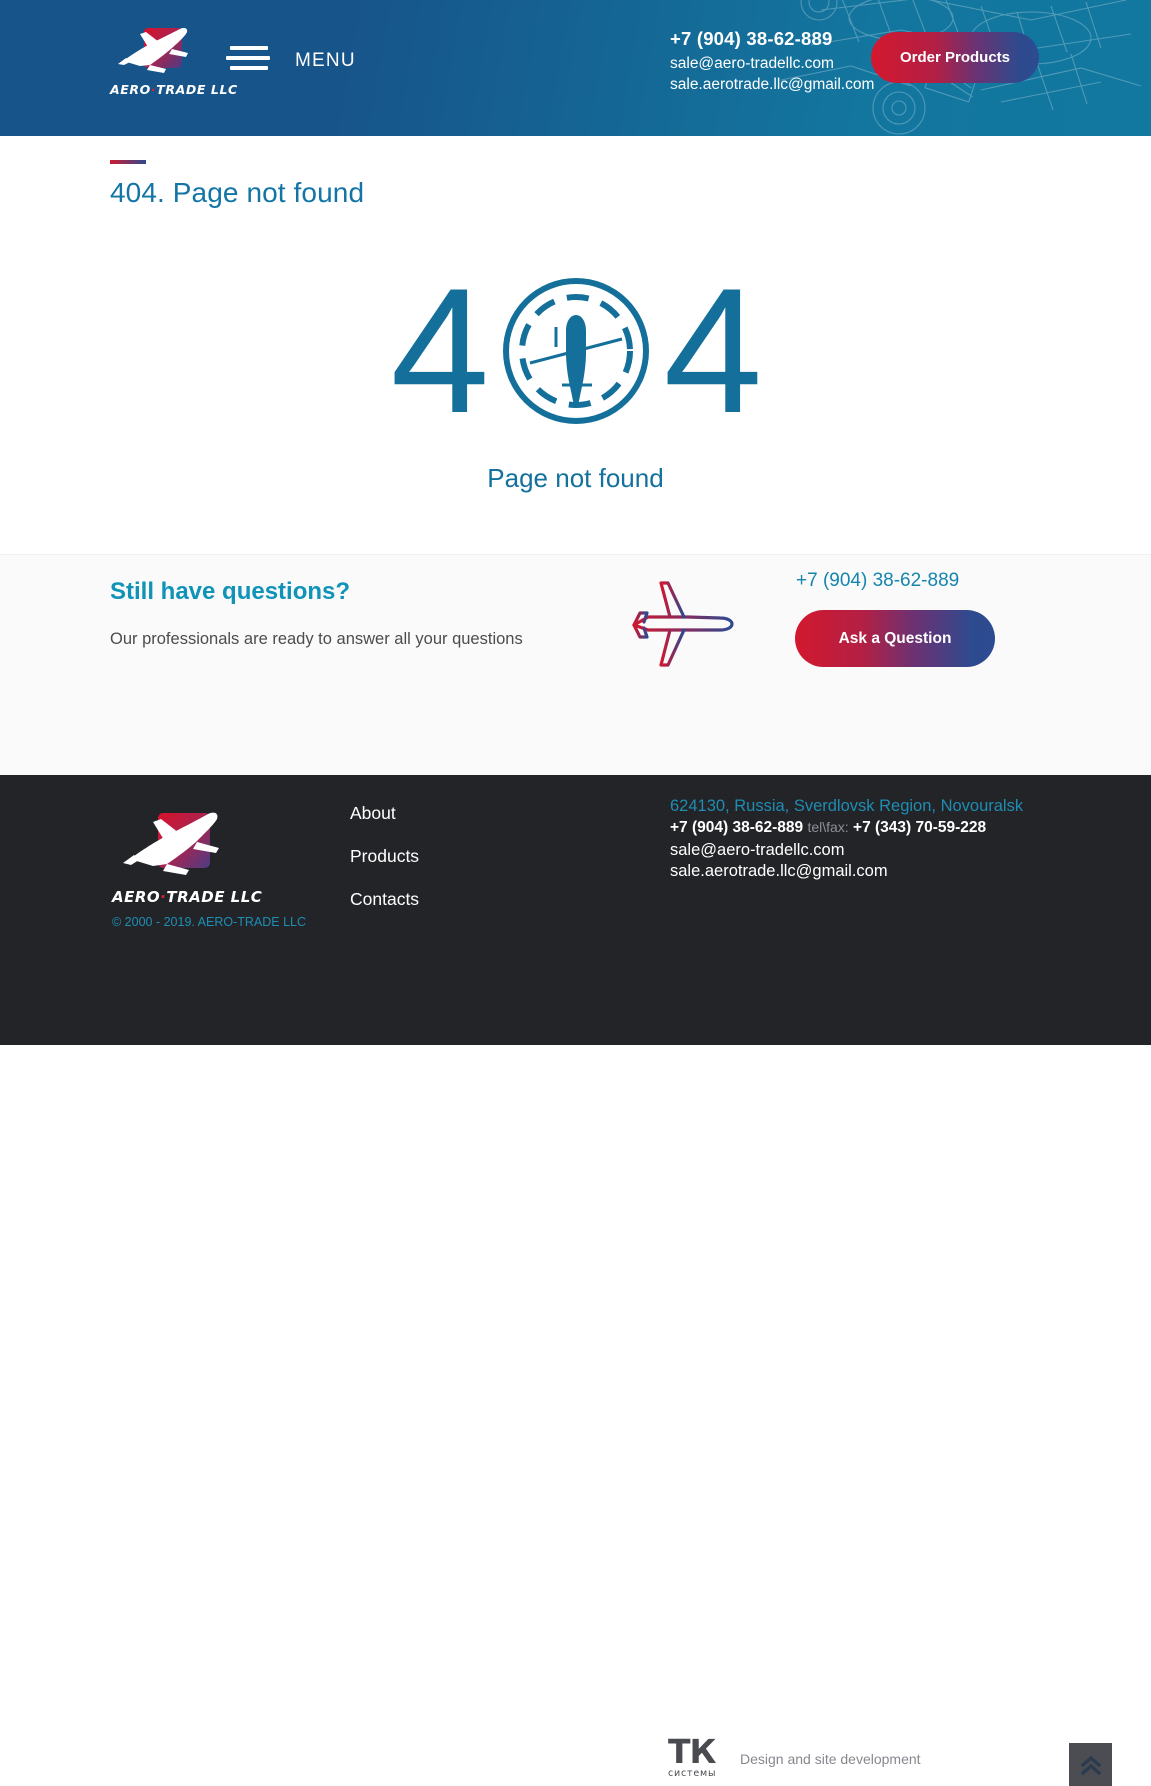 This screenshot has width=1151, height=1786. What do you see at coordinates (877, 581) in the screenshot?
I see `questions-phone-link: +7 (904) 38-62-889` at bounding box center [877, 581].